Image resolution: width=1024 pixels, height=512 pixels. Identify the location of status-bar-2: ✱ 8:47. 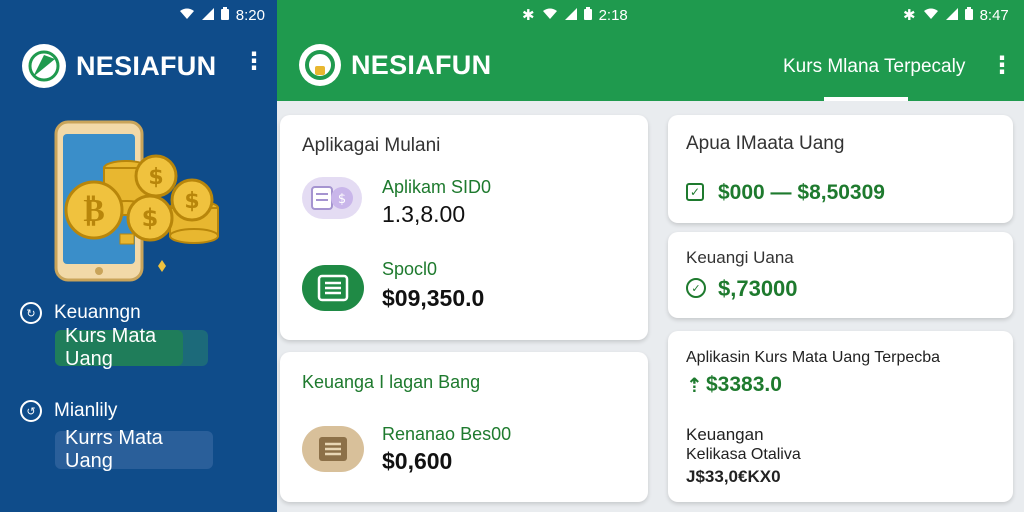
(956, 15).